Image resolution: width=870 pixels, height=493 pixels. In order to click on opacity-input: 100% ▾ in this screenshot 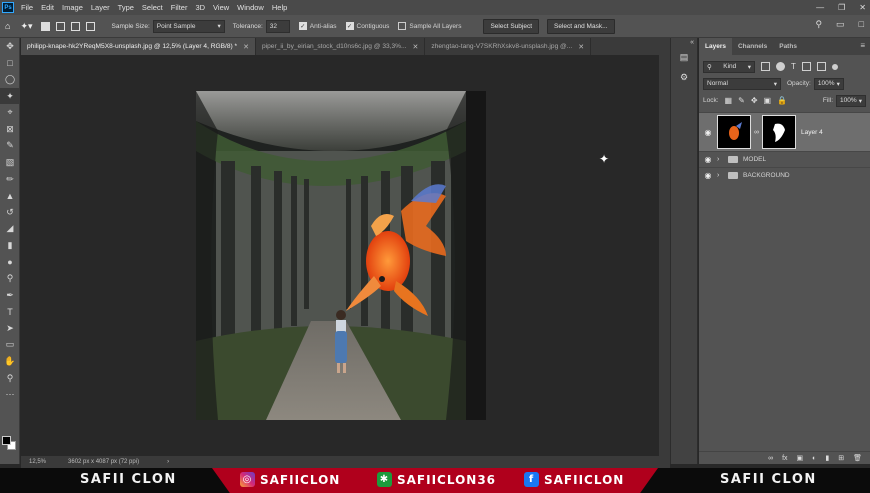, I will do `click(828, 83)`.